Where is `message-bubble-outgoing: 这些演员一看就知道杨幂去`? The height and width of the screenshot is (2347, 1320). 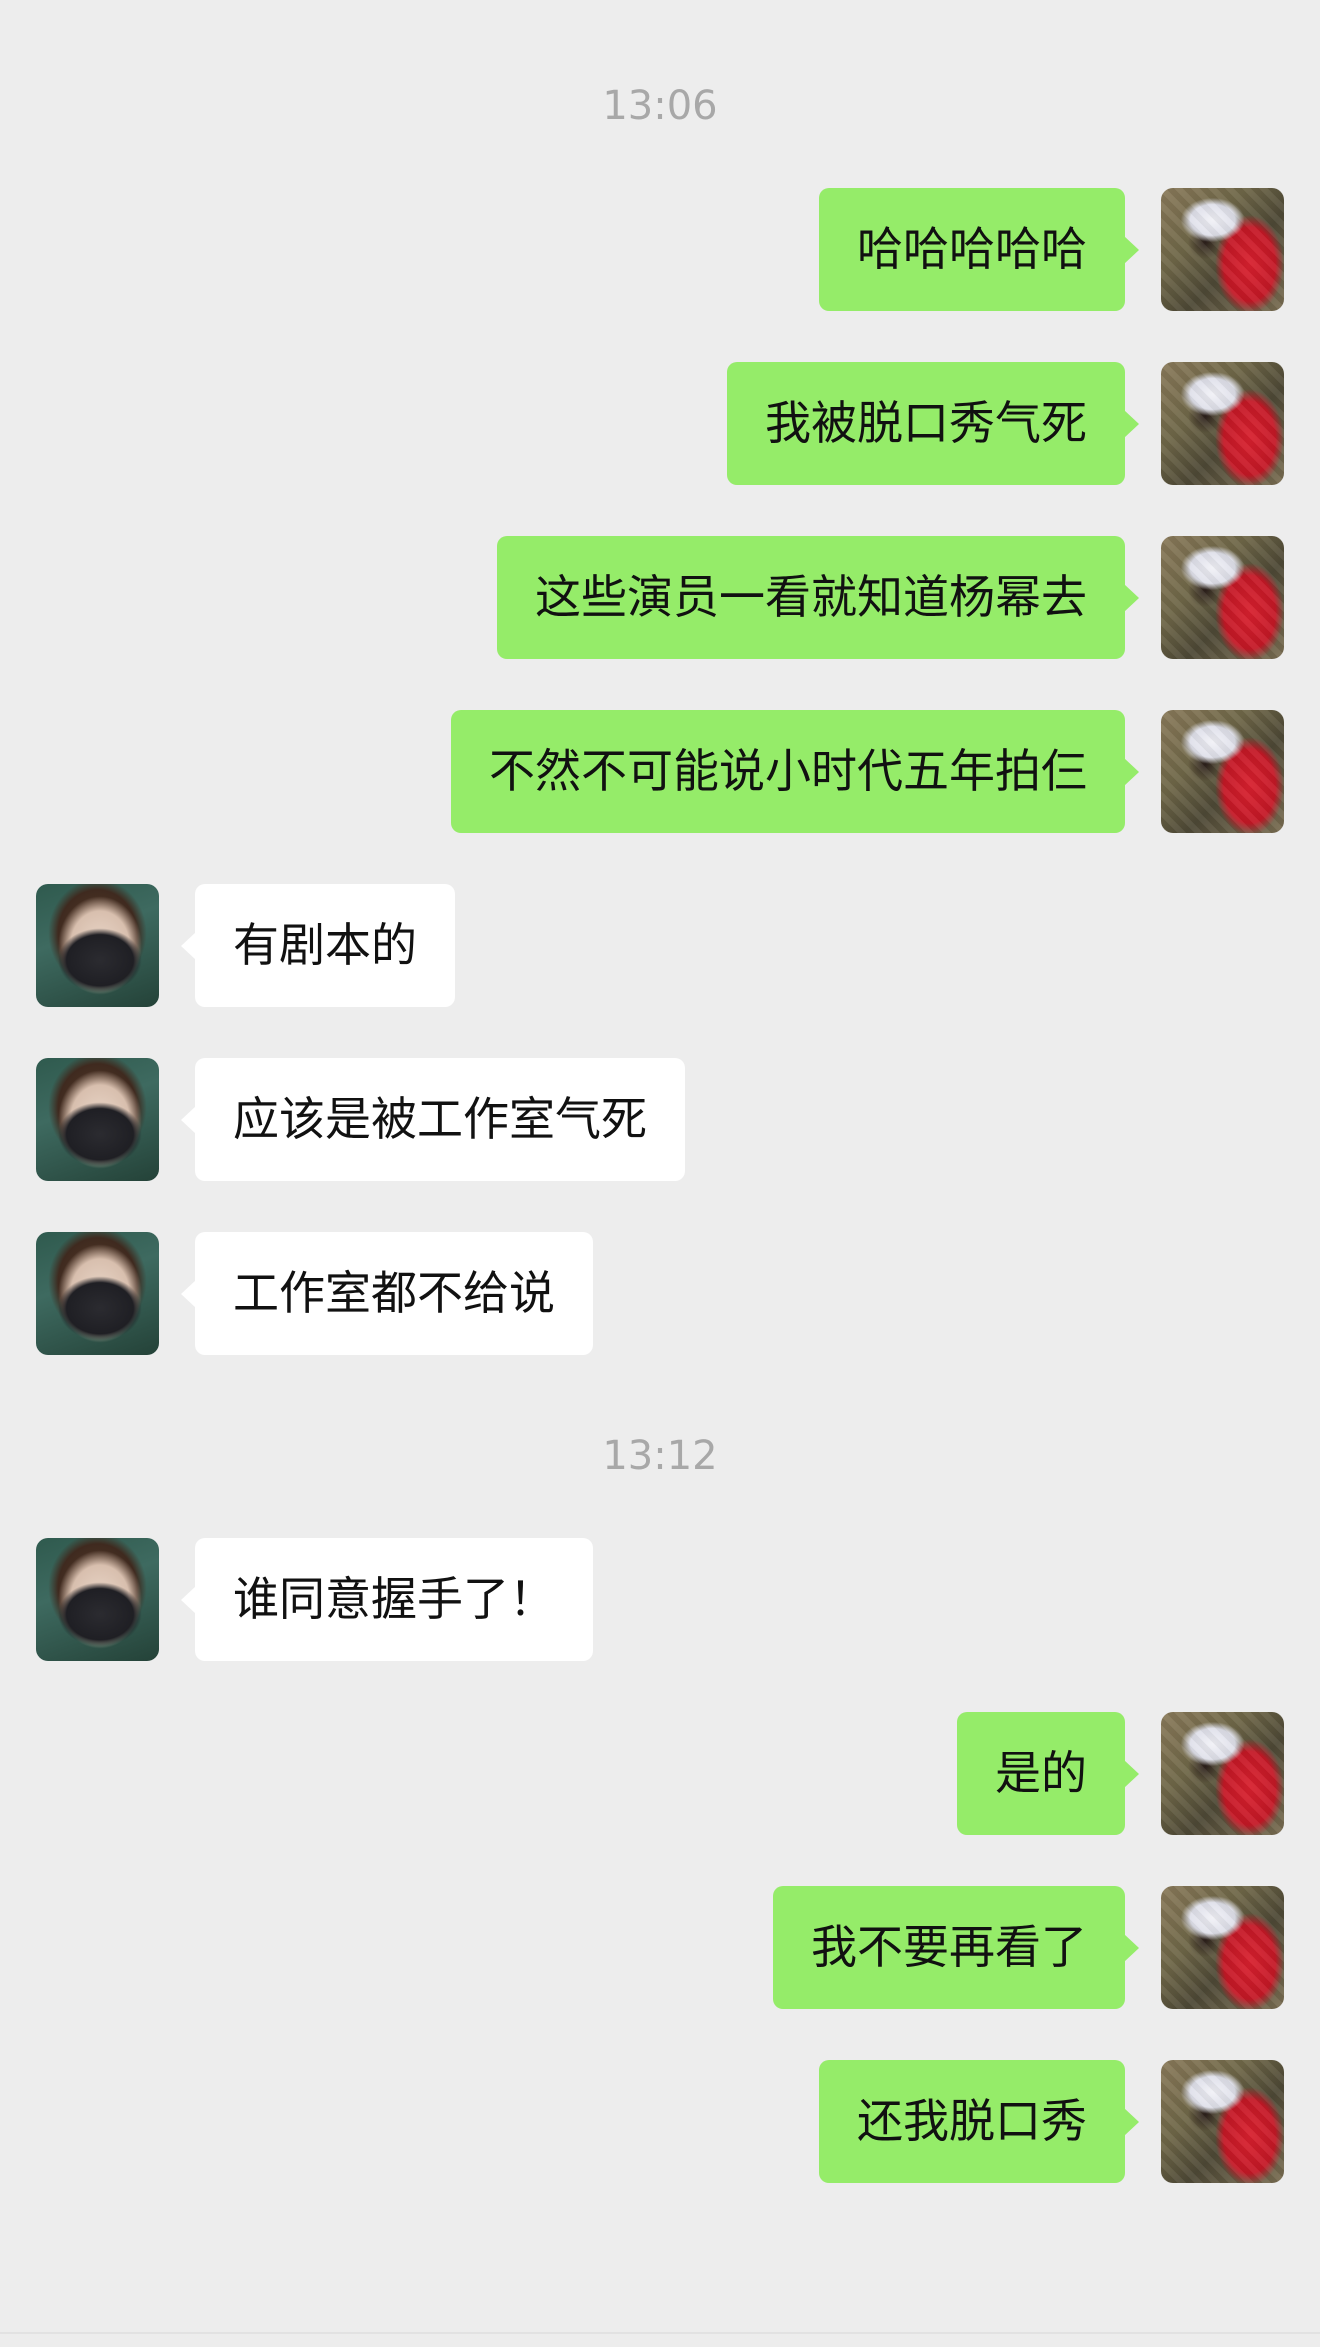
message-bubble-outgoing: 这些演员一看就知道杨幂去 is located at coordinates (818, 597).